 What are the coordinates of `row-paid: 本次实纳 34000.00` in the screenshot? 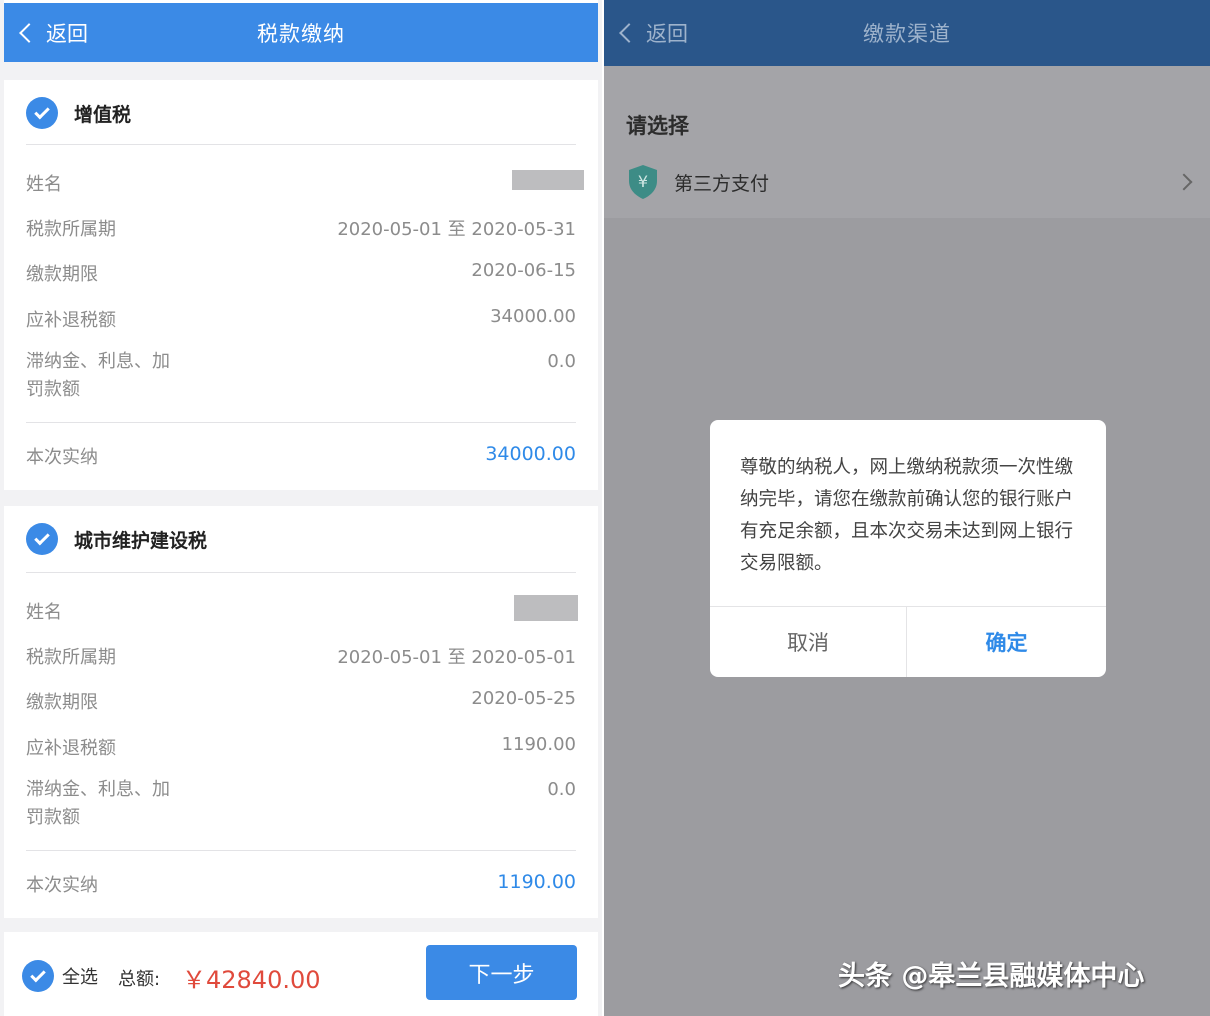 It's located at (301, 456).